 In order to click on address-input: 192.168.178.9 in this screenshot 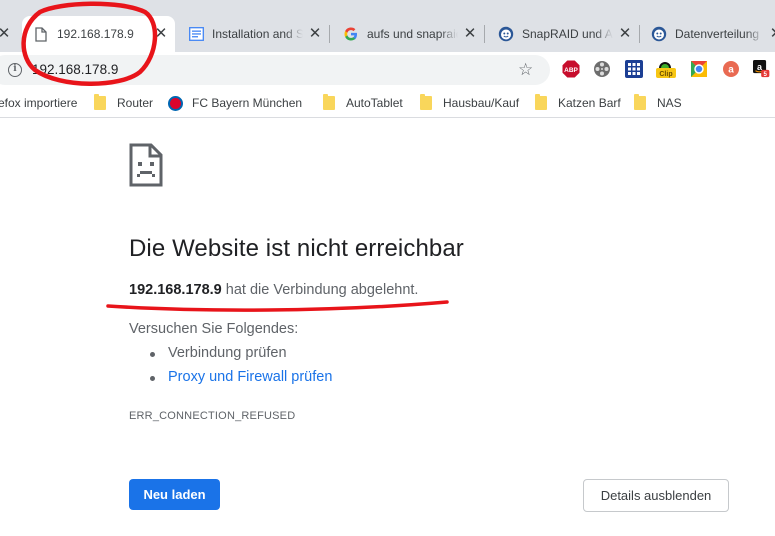, I will do `click(75, 69)`.